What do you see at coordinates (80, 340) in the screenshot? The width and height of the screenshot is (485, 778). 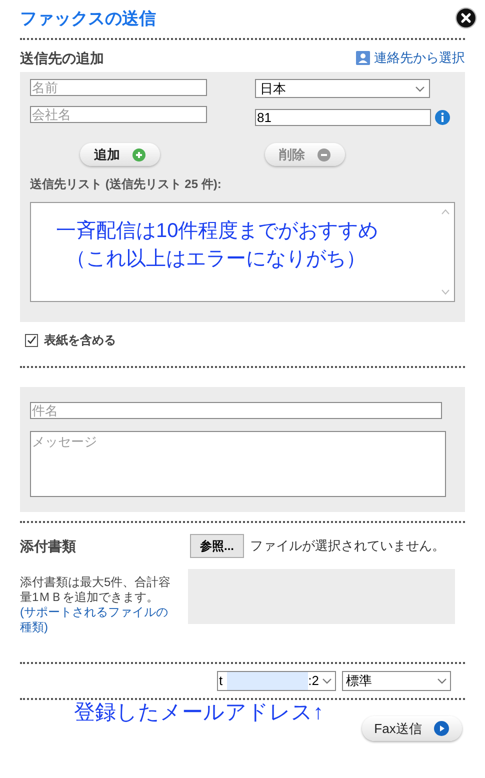 I see `checkbox-label: 表紙を含める` at bounding box center [80, 340].